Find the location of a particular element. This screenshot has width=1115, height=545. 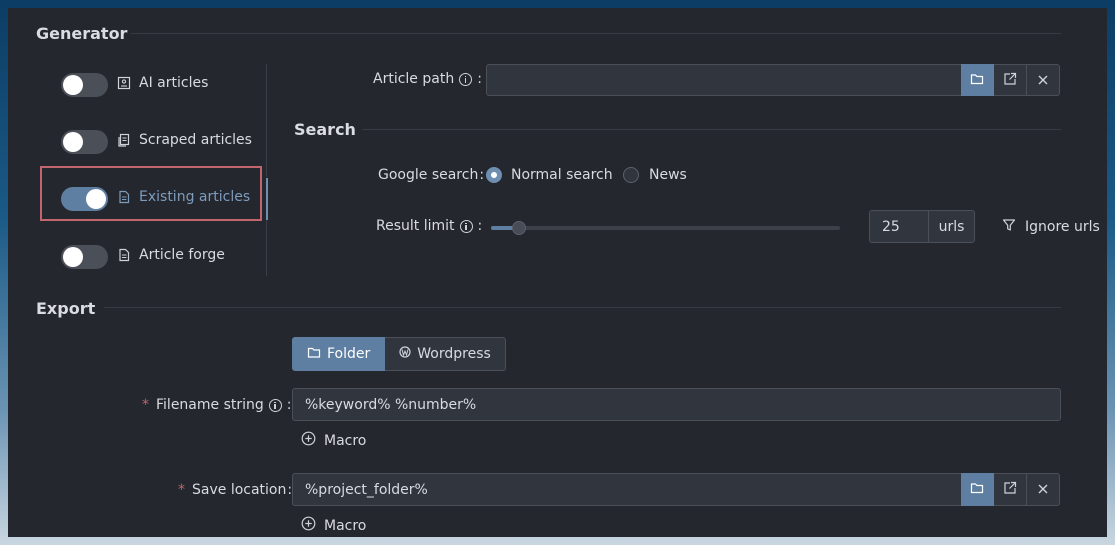

save-location-macro-button: Macro is located at coordinates (333, 525).